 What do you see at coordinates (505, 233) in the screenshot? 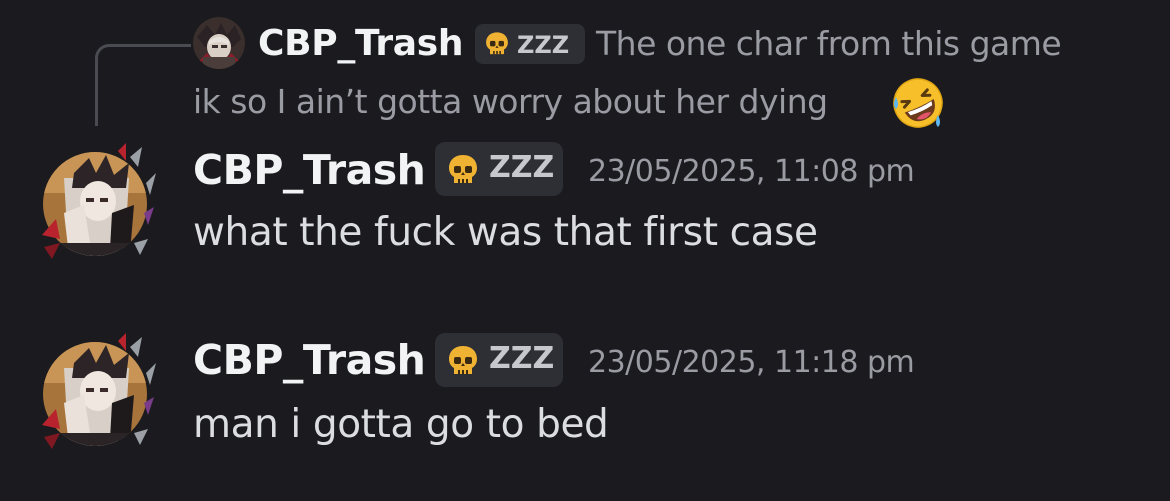
I see `message-text: what the fuck was that first case` at bounding box center [505, 233].